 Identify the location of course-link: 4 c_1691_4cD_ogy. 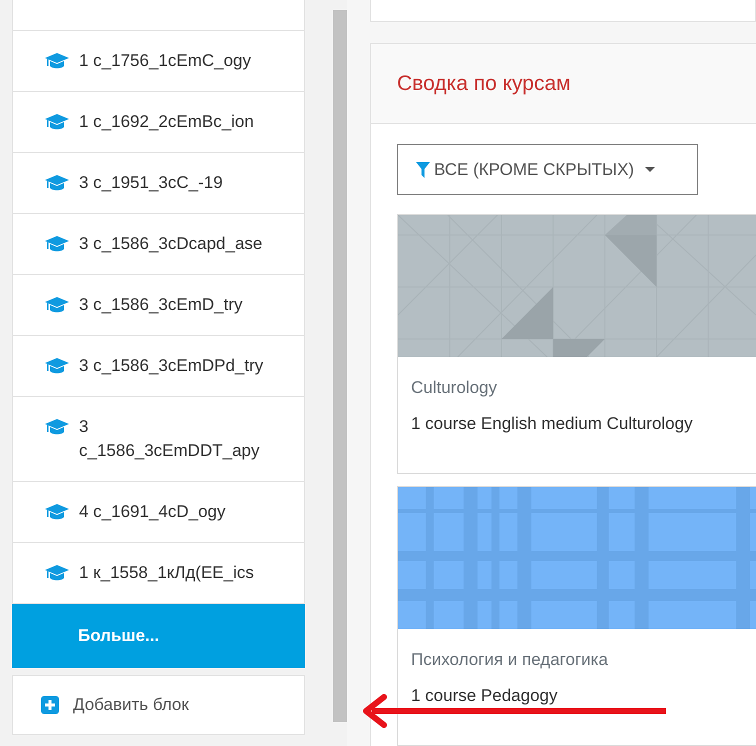
(158, 512).